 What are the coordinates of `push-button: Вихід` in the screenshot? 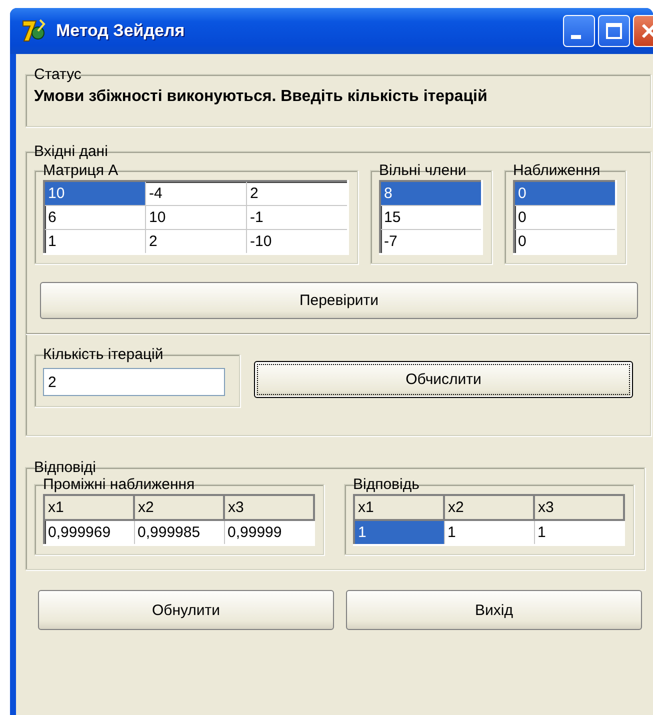 It's located at (494, 610).